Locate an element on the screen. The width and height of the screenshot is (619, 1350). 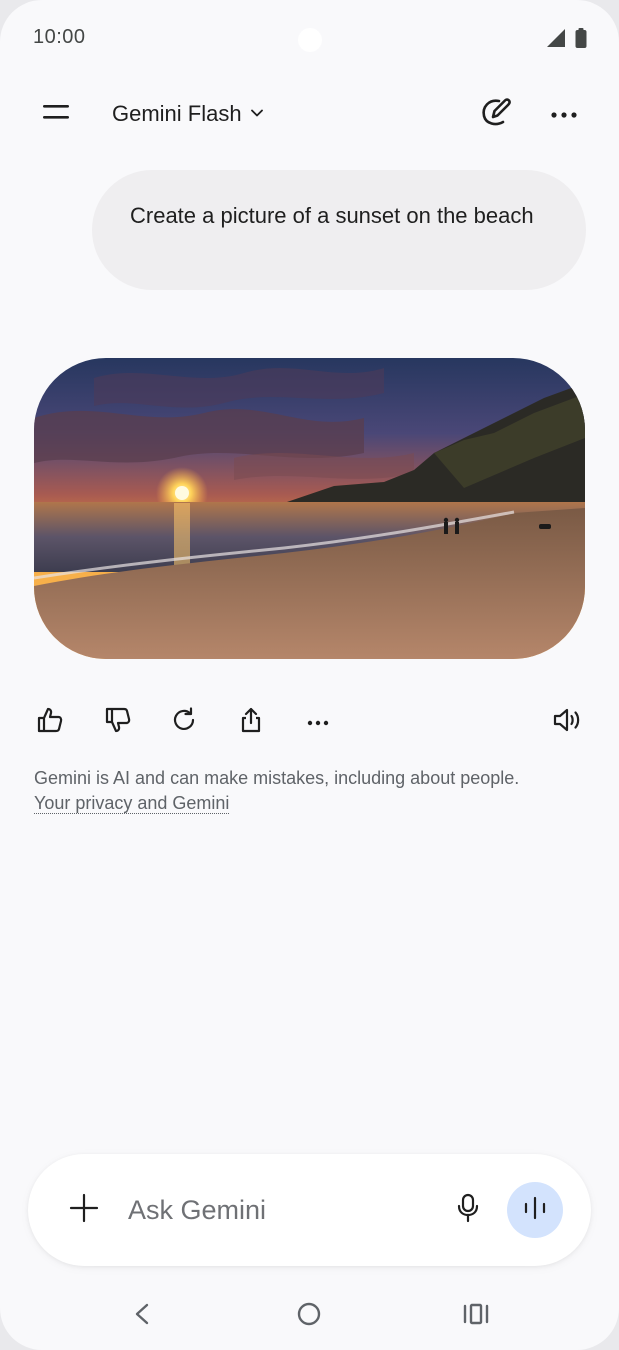
menu-button is located at coordinates (56, 114).